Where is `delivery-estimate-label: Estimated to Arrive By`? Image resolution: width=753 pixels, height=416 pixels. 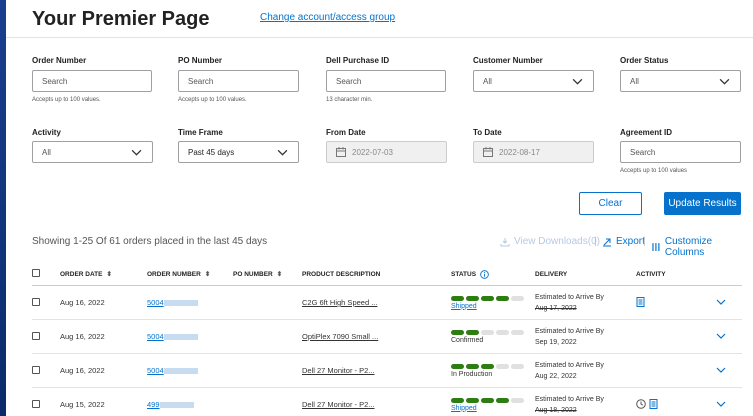
delivery-estimate-label: Estimated to Arrive By is located at coordinates (569, 331).